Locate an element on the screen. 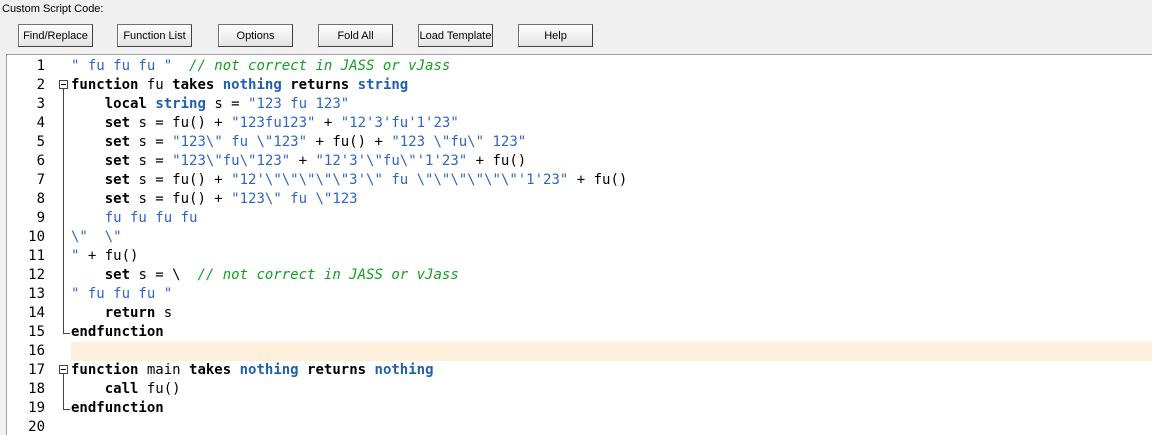  fold-guide-line is located at coordinates (63, 391).